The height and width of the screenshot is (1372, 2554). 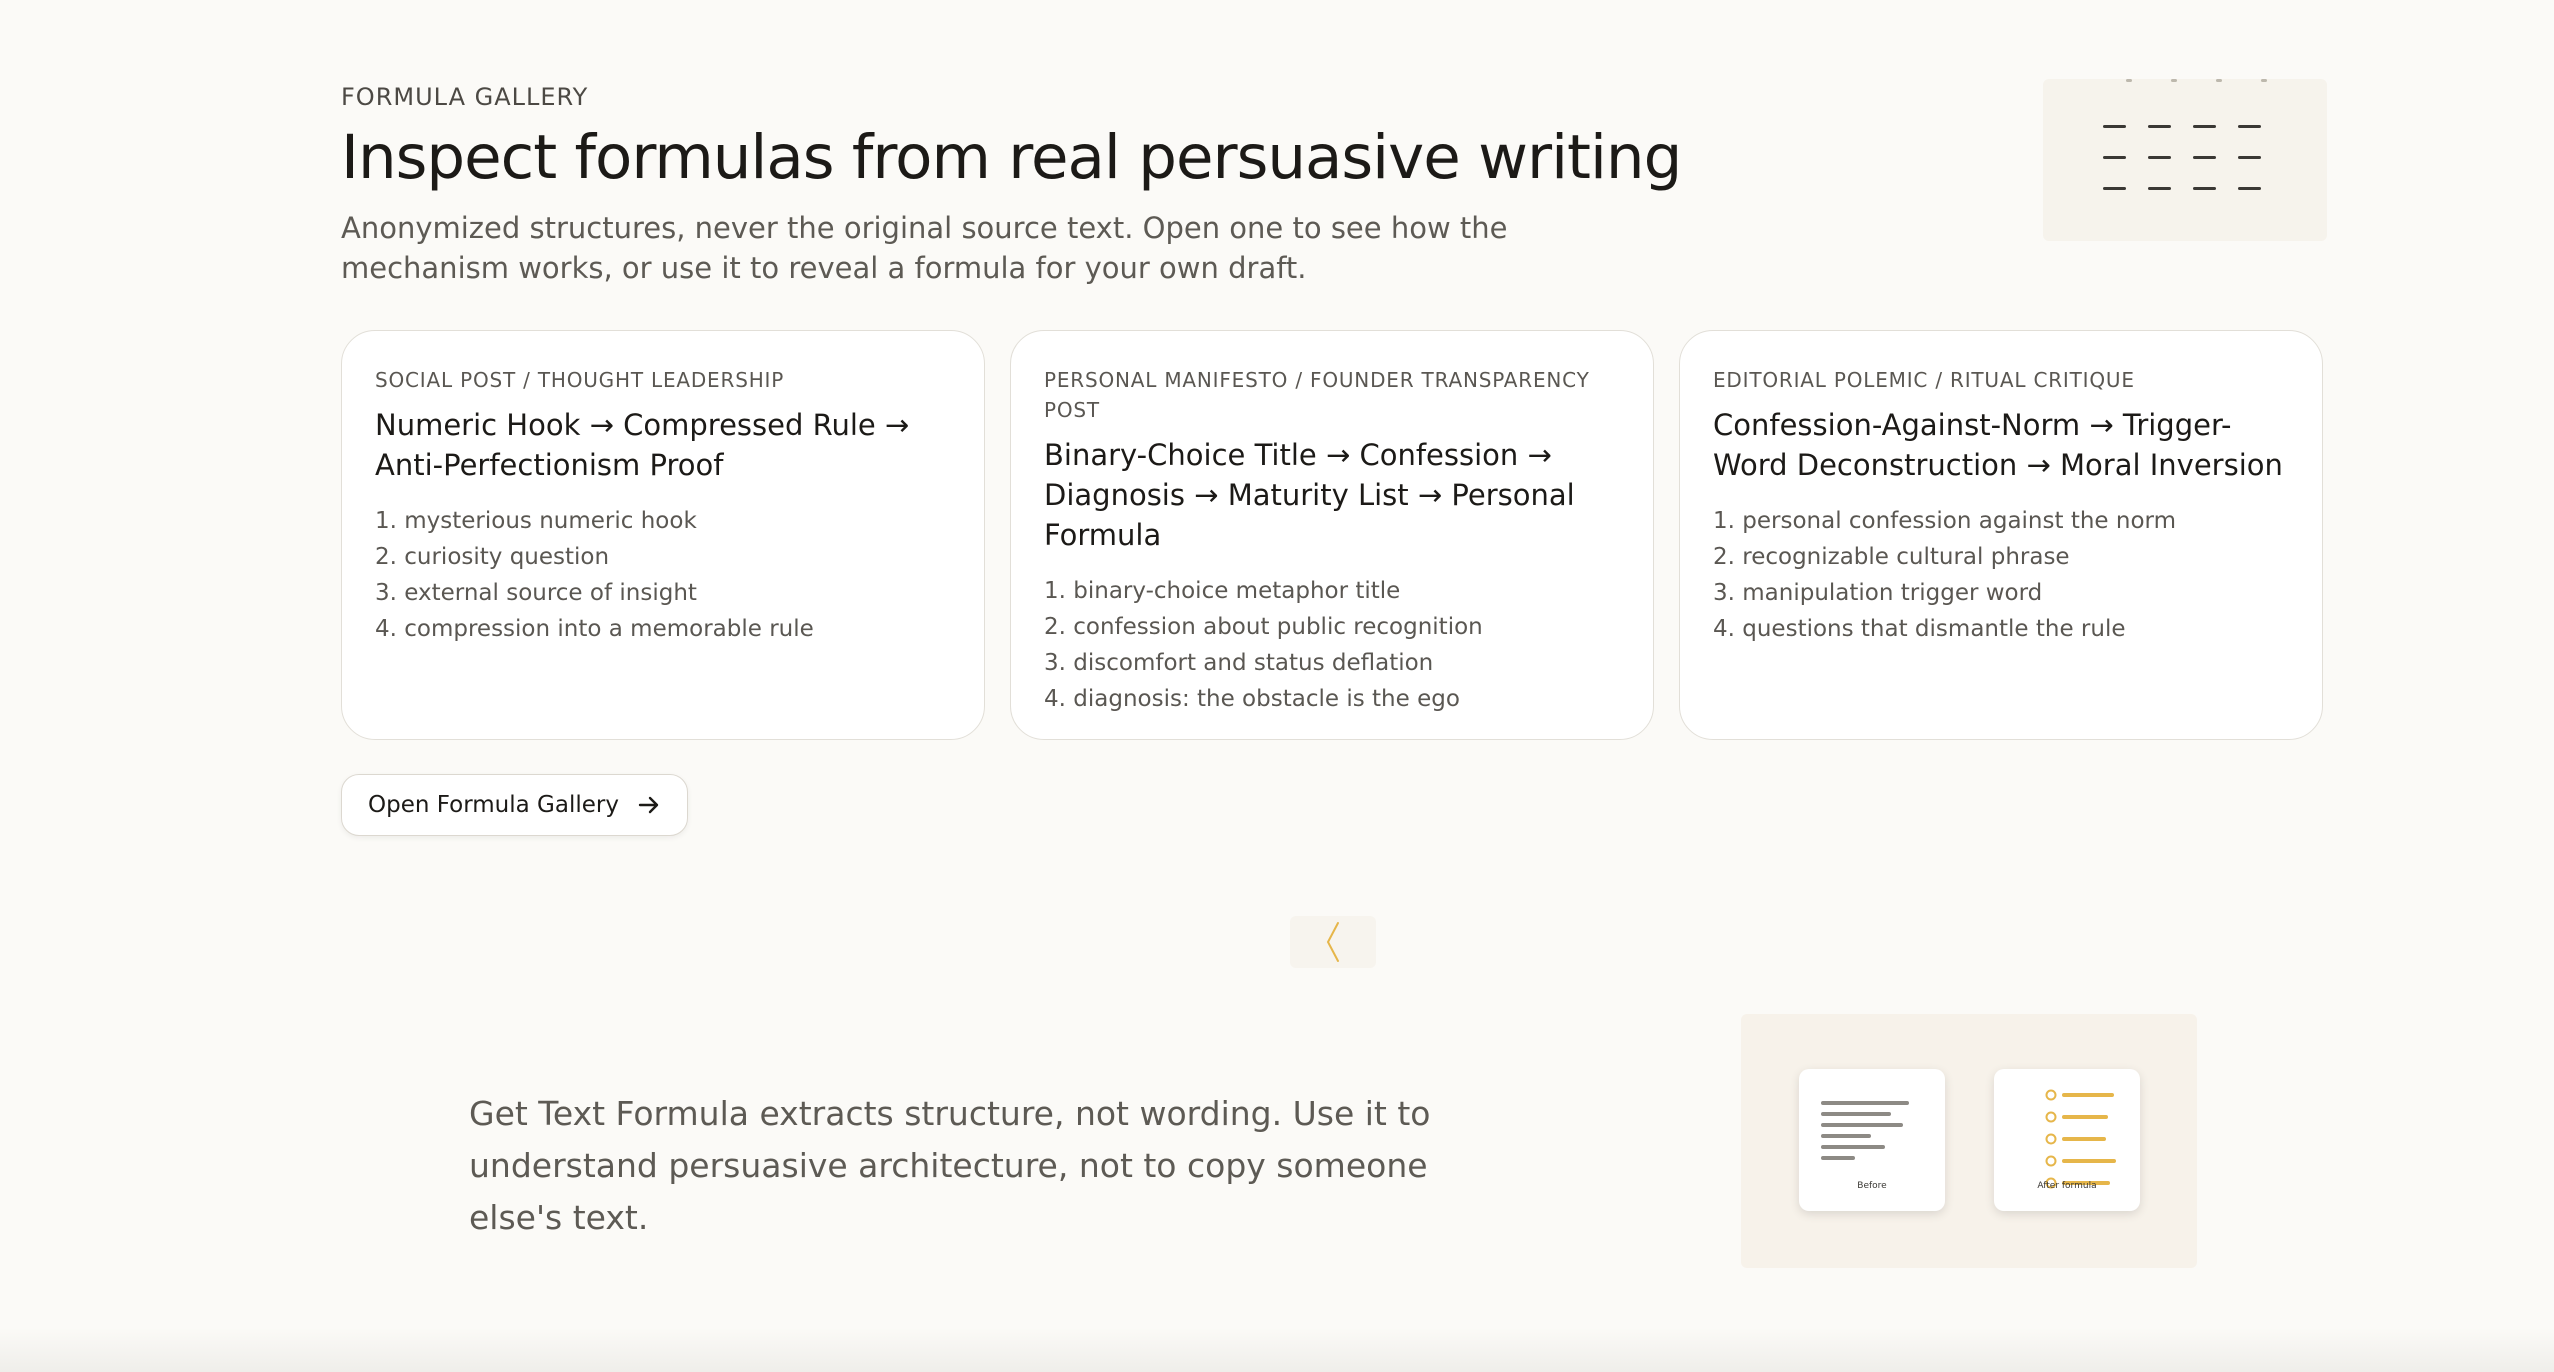 I want to click on formula-step: 1. binary-choice metaphor title, so click(x=1222, y=591).